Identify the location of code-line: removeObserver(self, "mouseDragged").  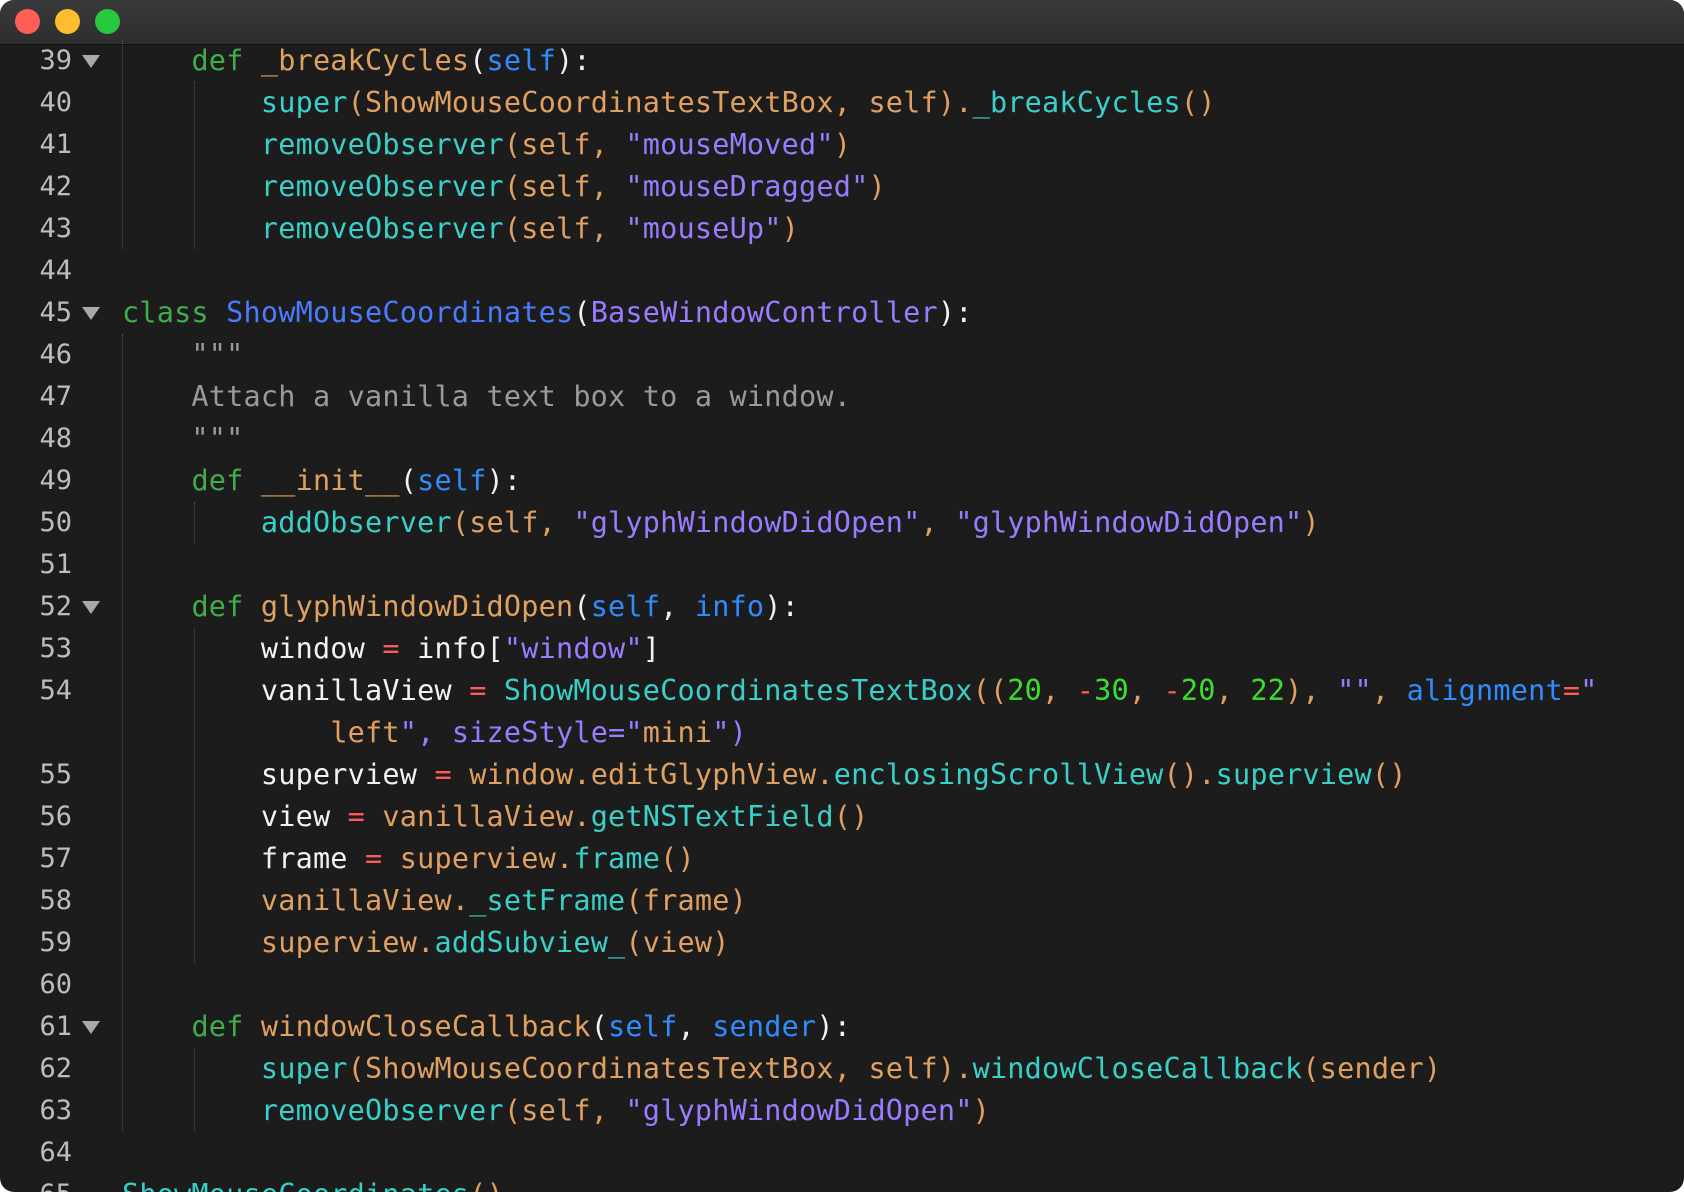
(504, 187).